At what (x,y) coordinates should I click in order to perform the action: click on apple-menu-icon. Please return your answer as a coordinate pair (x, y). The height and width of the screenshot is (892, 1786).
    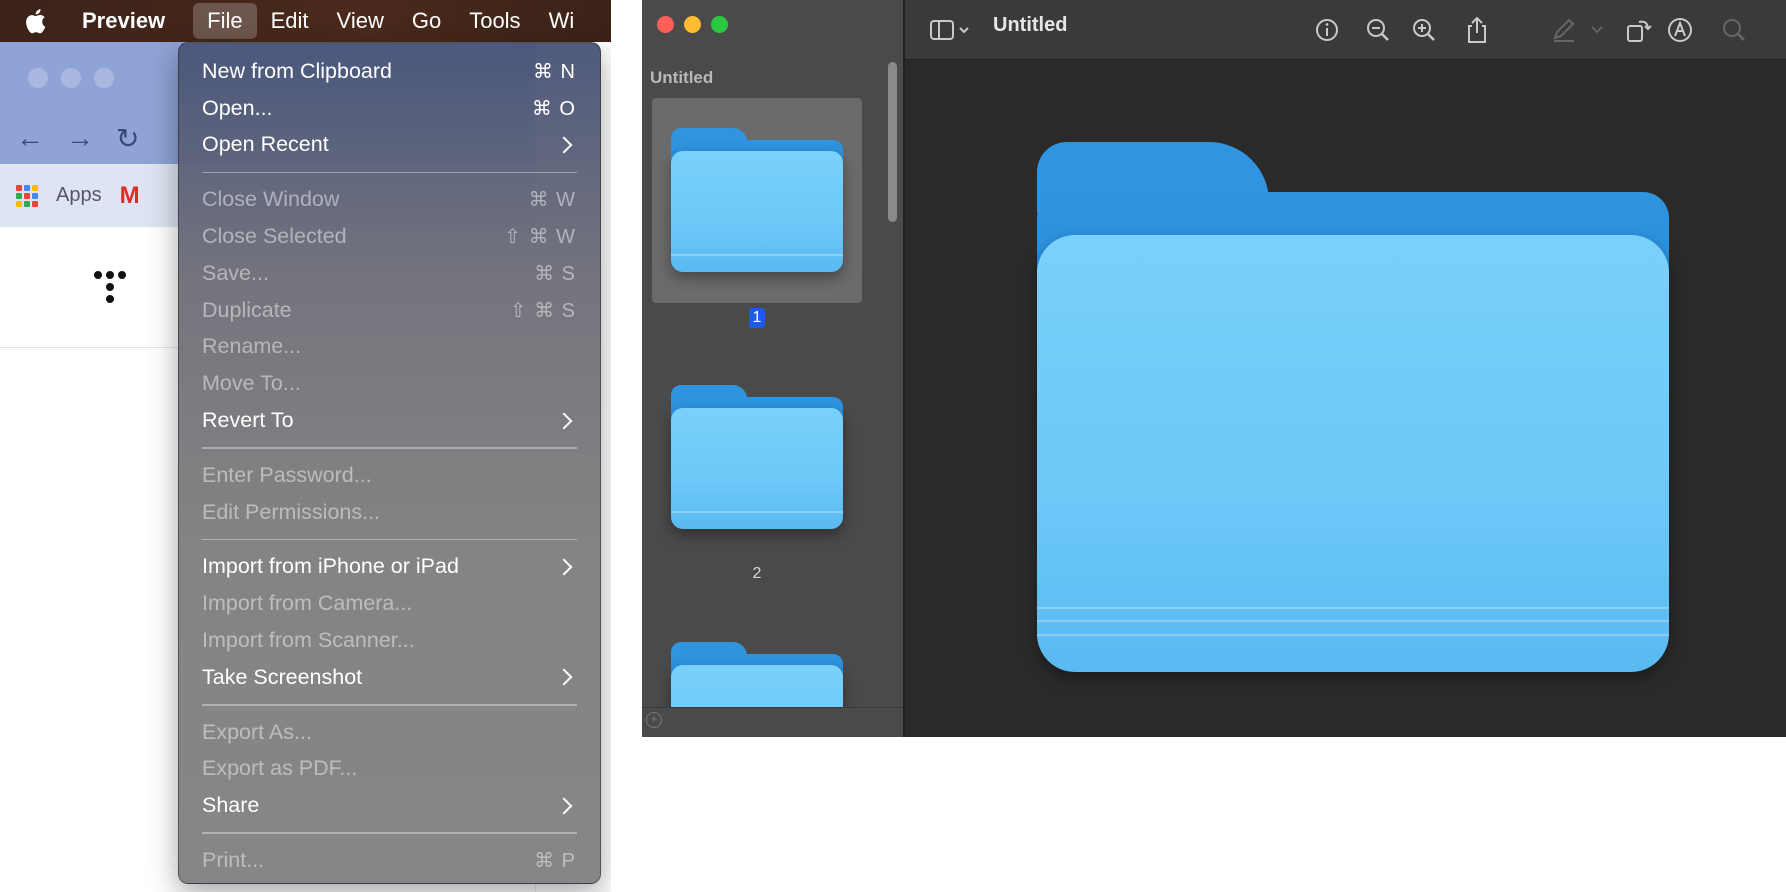
    Looking at the image, I should click on (35, 21).